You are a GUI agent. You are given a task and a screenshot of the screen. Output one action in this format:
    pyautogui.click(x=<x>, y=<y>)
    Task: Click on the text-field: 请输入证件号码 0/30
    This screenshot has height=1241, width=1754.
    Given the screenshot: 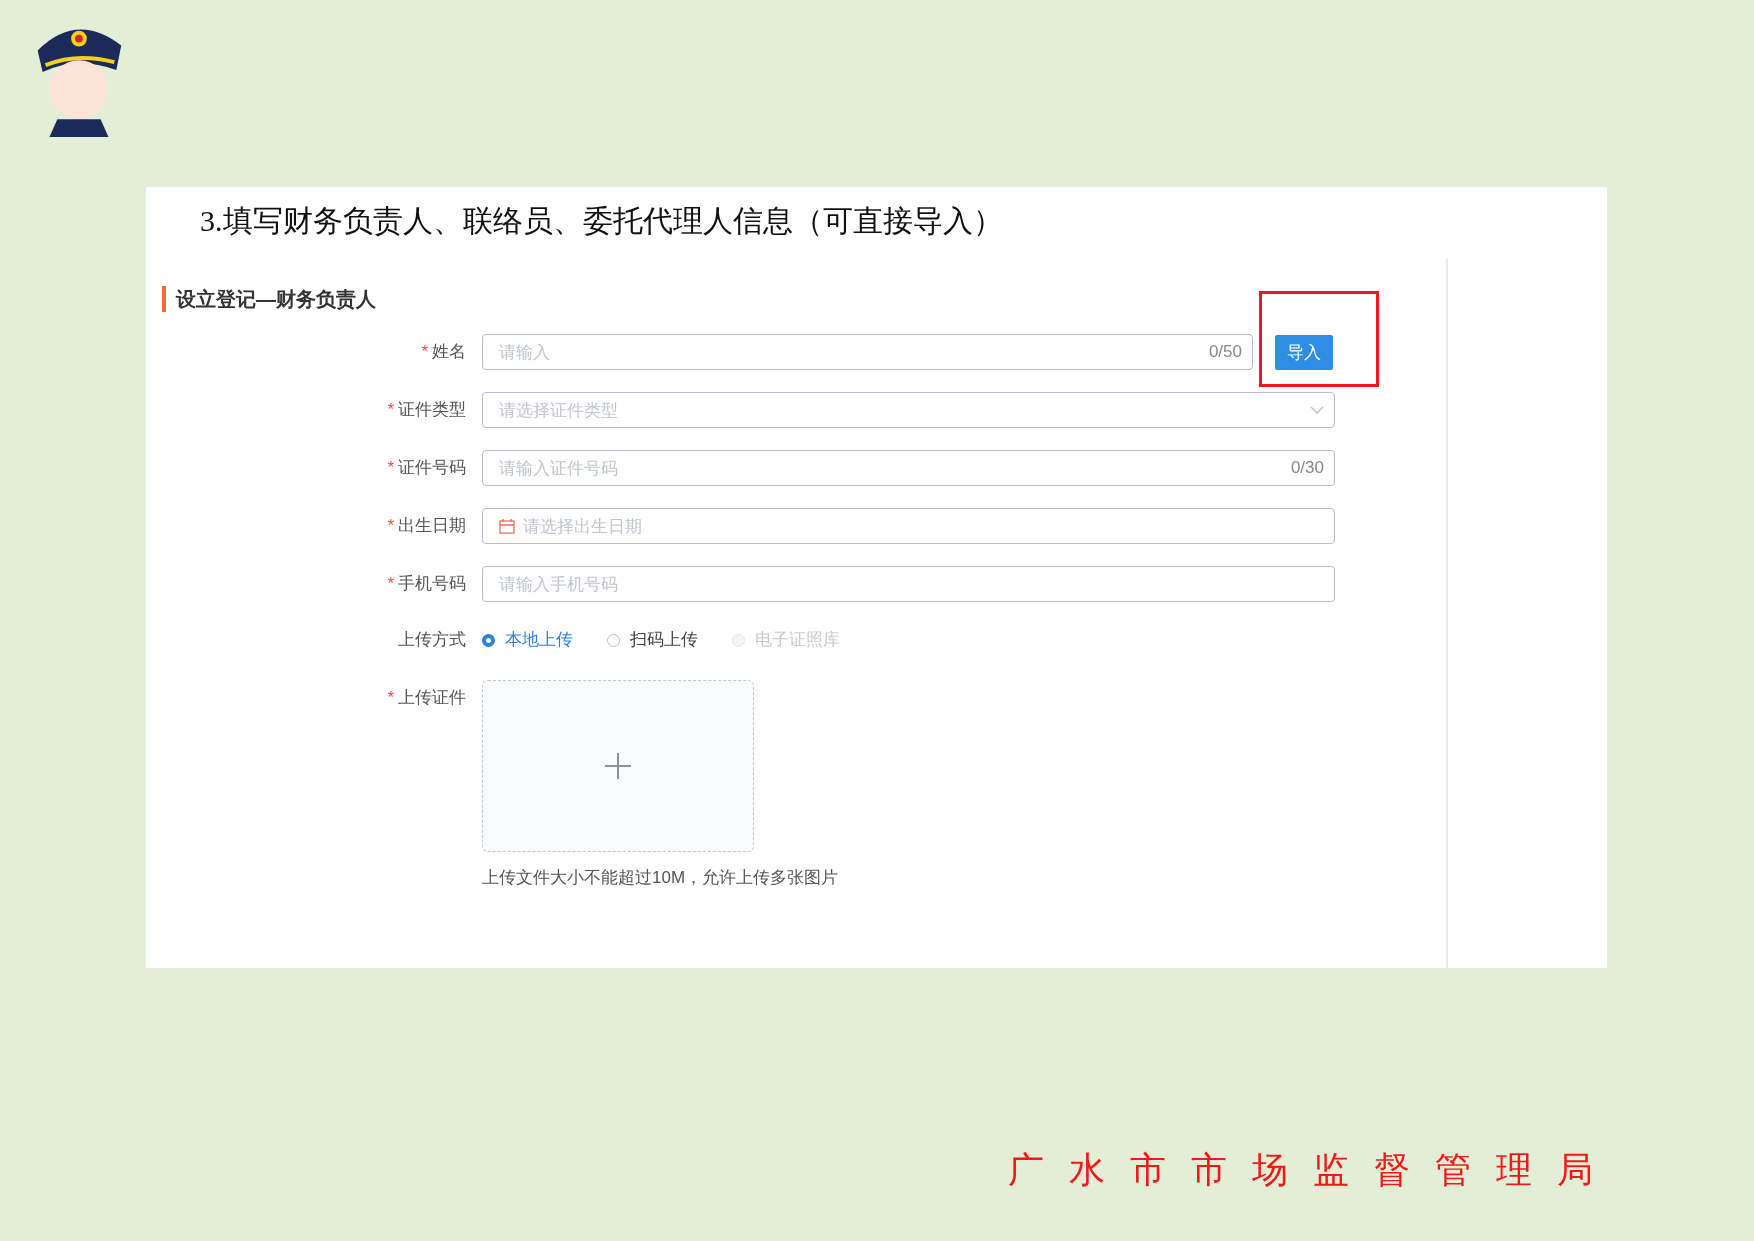 What is the action you would take?
    pyautogui.click(x=908, y=468)
    